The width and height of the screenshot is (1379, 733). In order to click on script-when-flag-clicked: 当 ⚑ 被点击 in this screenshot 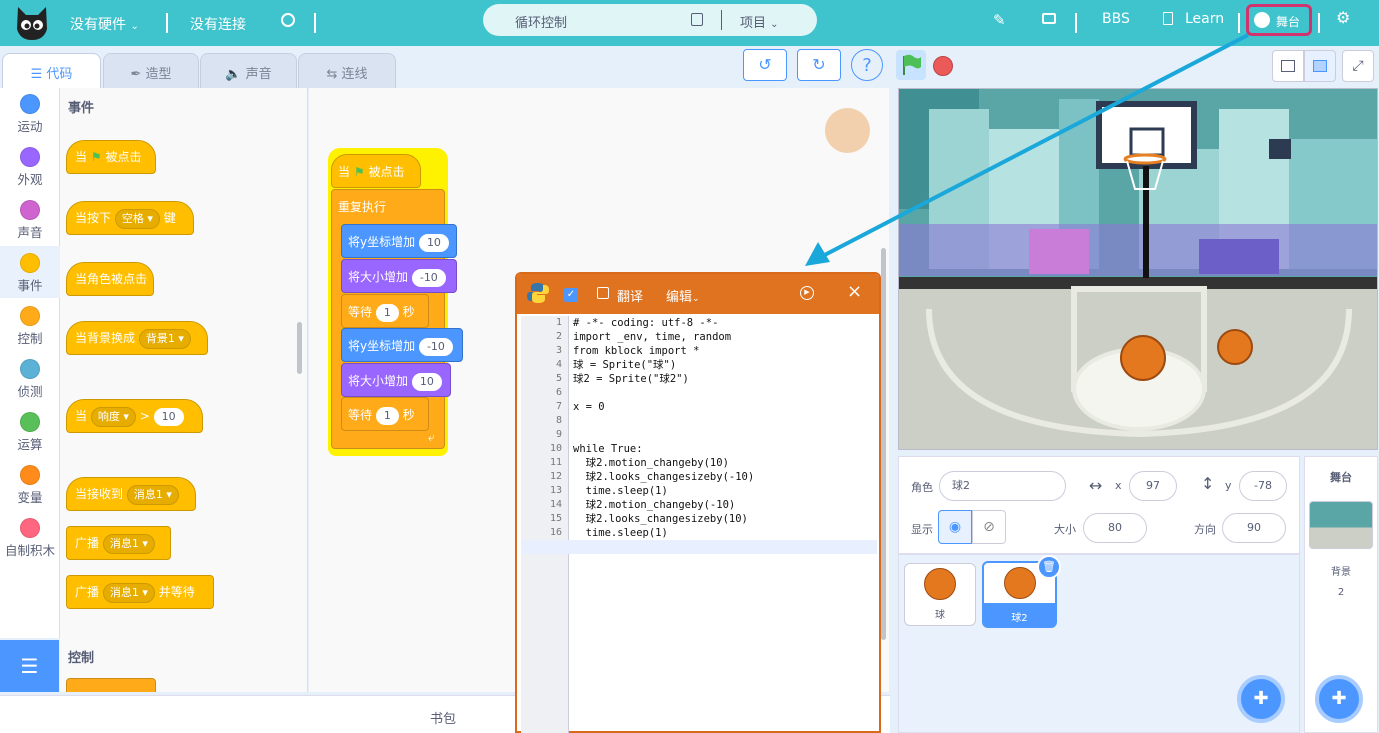, I will do `click(376, 171)`.